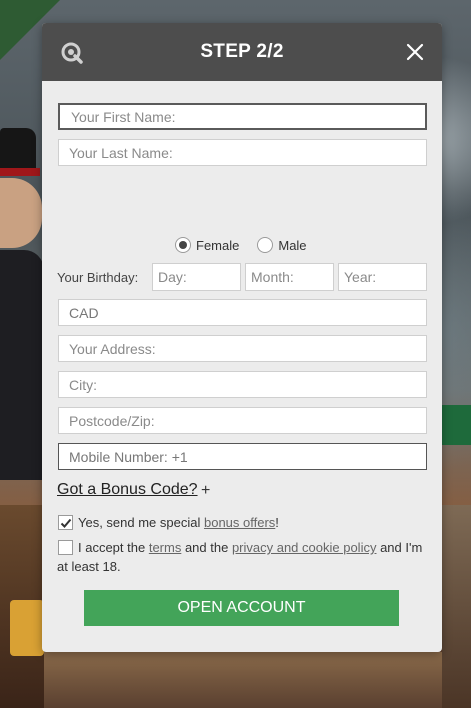 This screenshot has width=471, height=708. What do you see at coordinates (242, 420) in the screenshot?
I see `postcode-input` at bounding box center [242, 420].